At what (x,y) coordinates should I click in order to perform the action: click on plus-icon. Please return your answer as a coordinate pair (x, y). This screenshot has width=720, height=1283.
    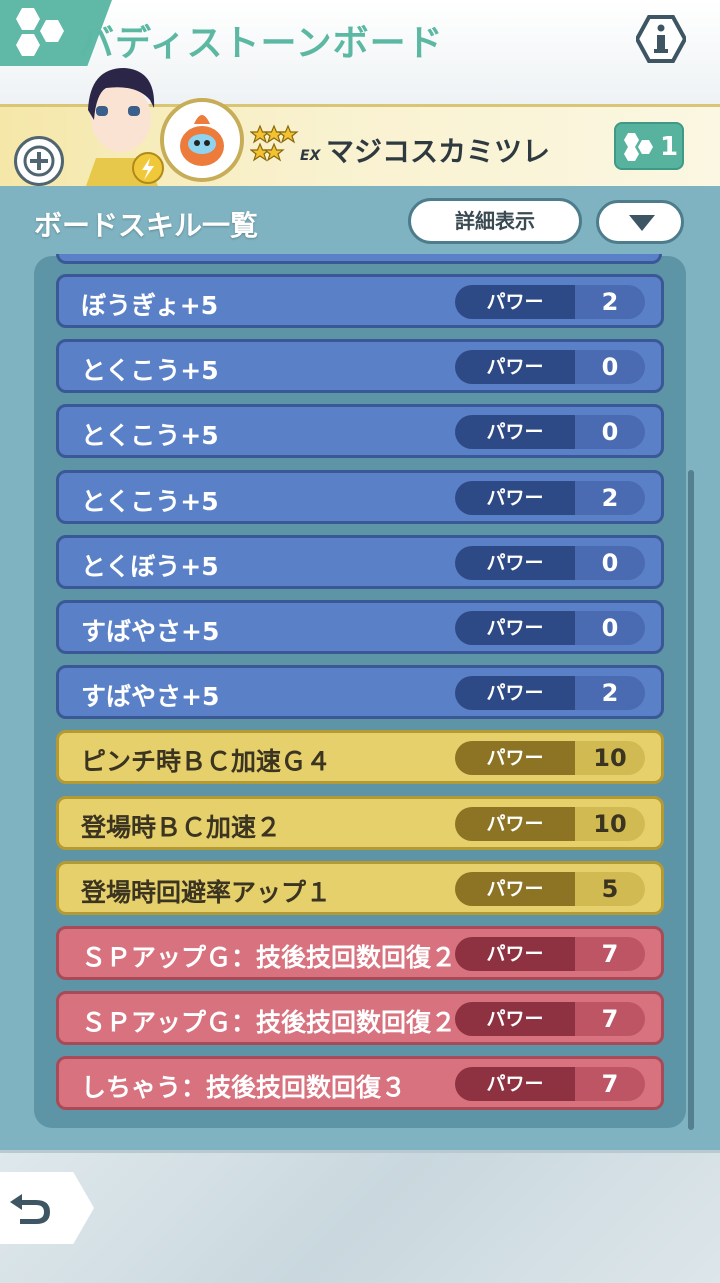
    Looking at the image, I should click on (39, 161).